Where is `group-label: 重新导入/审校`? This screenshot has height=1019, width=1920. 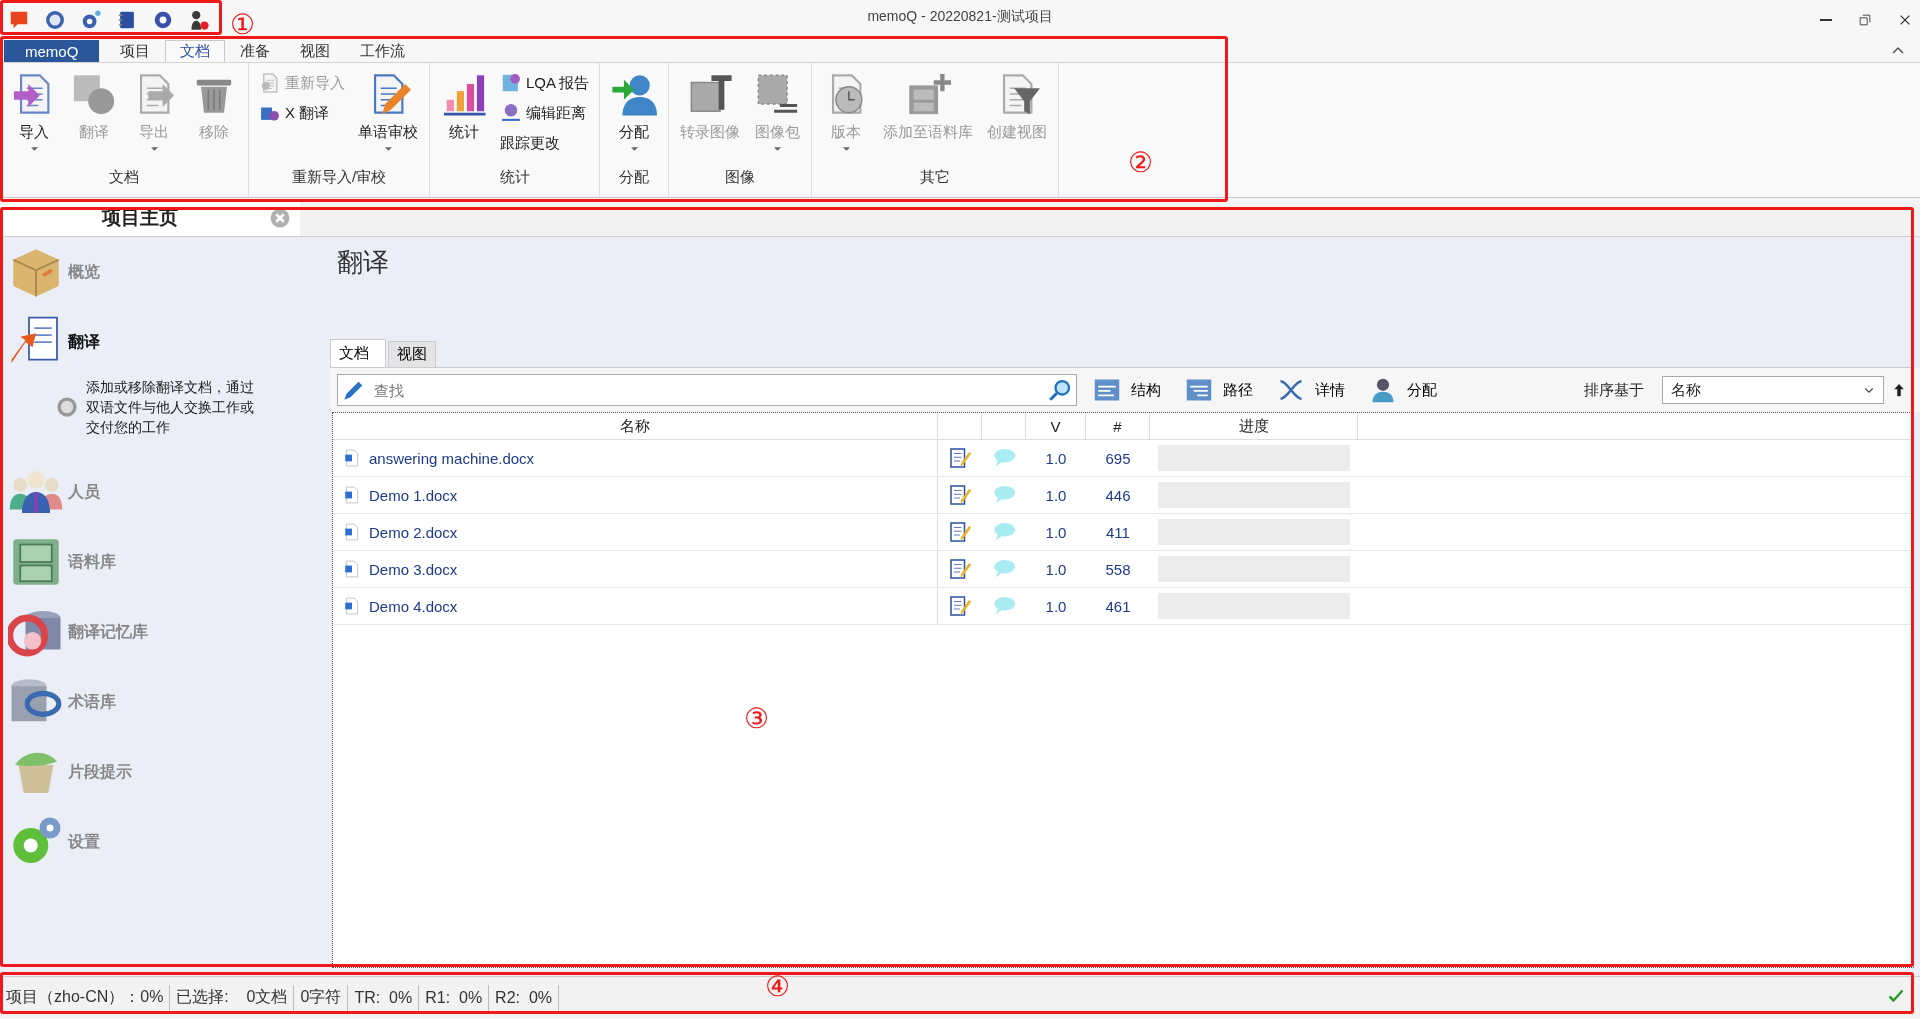 group-label: 重新导入/审校 is located at coordinates (339, 177).